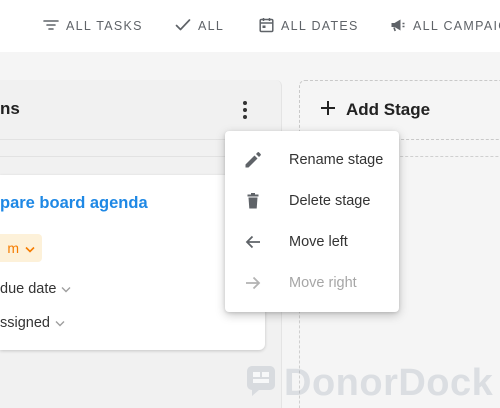 The height and width of the screenshot is (408, 500). Describe the element at coordinates (266, 26) in the screenshot. I see `calendar-icon` at that location.